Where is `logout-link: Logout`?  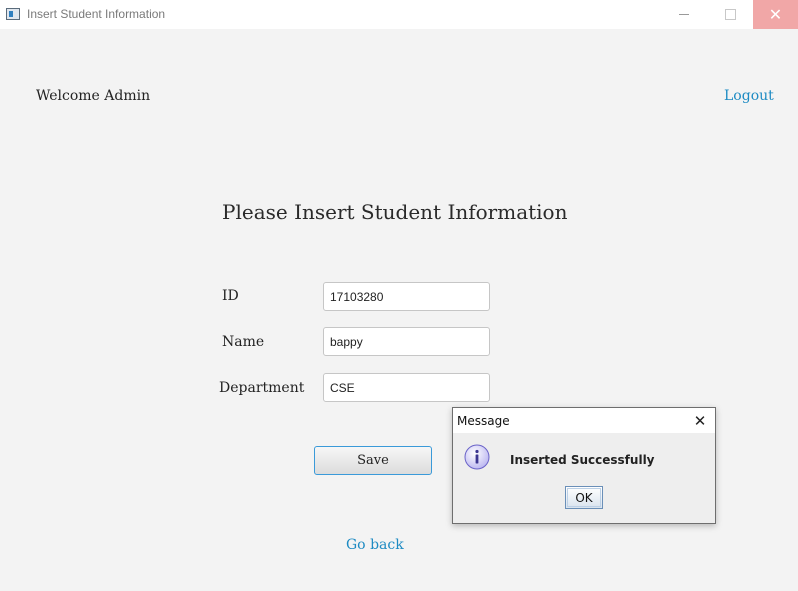
logout-link: Logout is located at coordinates (749, 96).